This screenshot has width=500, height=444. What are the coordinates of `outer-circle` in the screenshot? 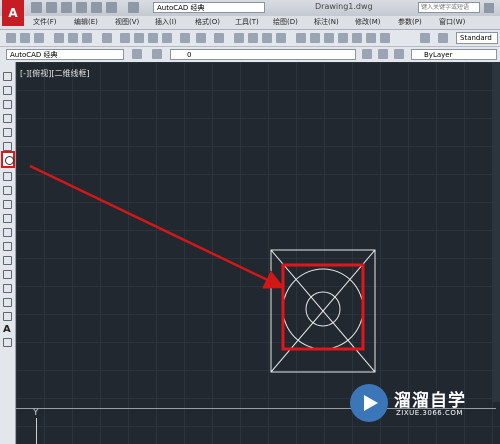 It's located at (323, 309).